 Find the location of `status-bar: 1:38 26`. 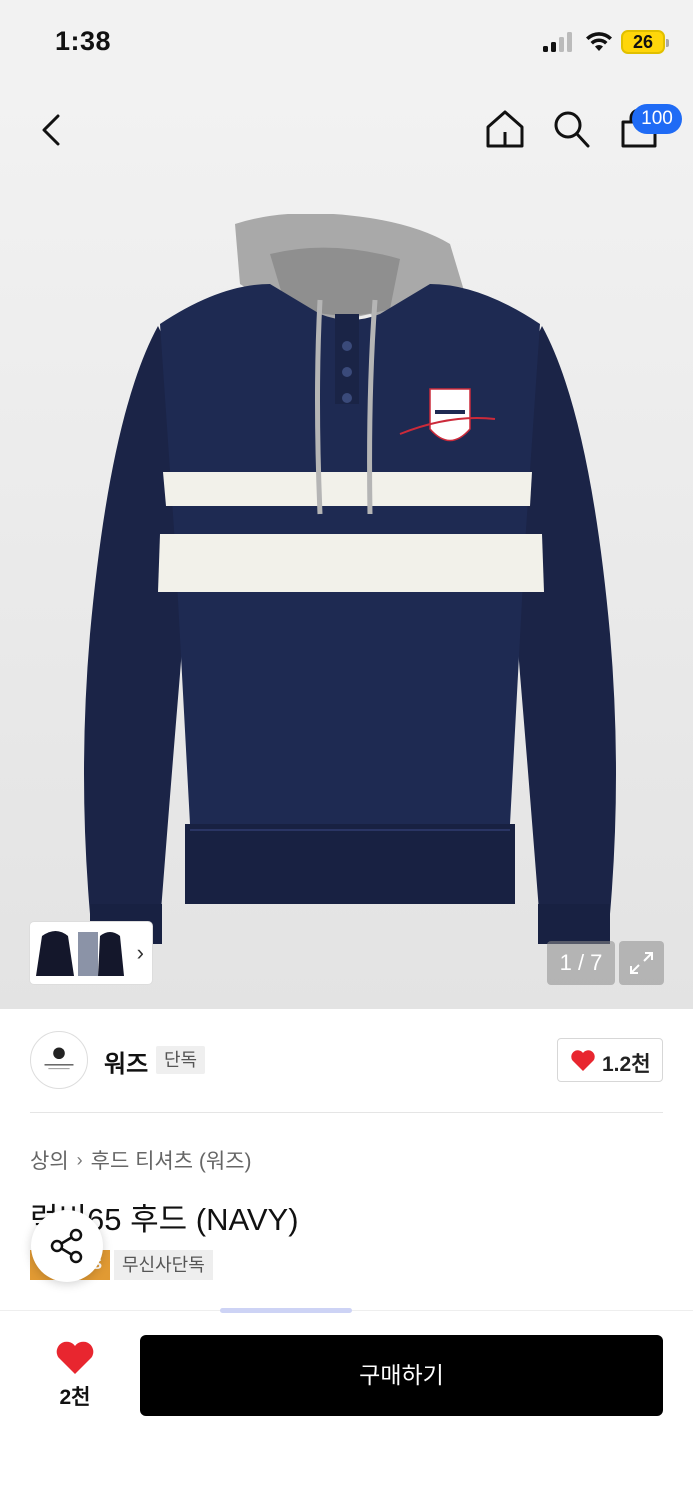

status-bar: 1:38 26 is located at coordinates (346, 42).